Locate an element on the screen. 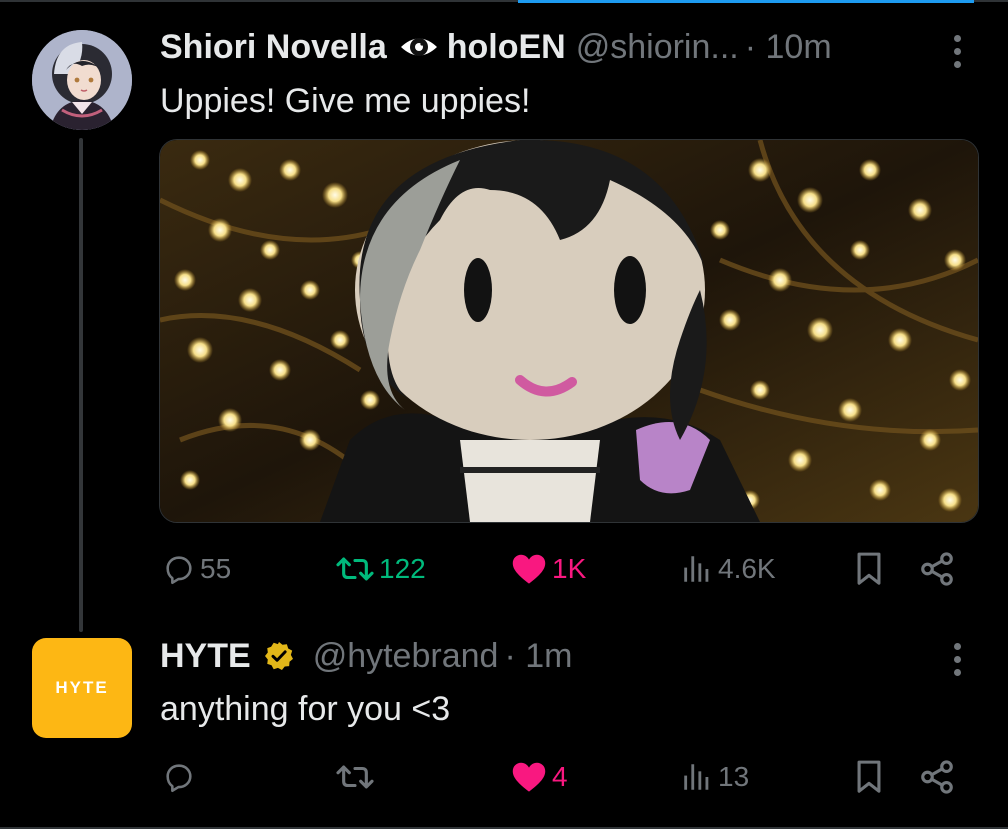 The width and height of the screenshot is (1008, 829). timestamp: · 10m is located at coordinates (788, 47).